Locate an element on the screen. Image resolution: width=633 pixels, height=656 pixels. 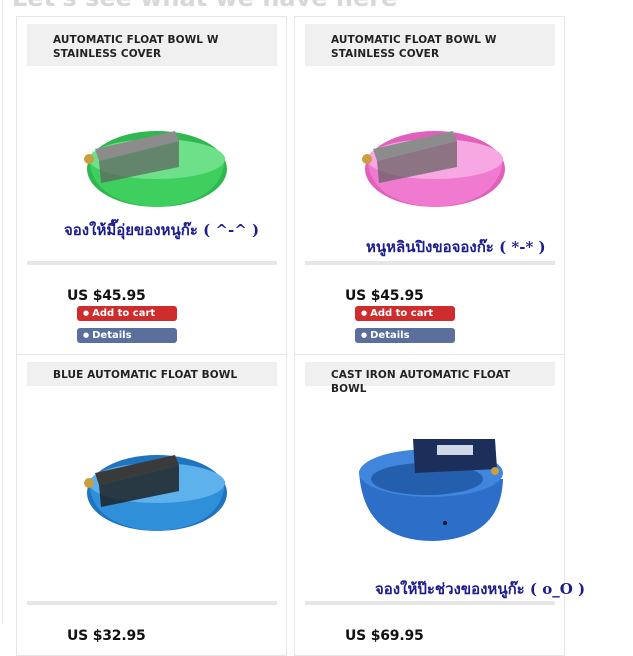
product-price: US $69.95 is located at coordinates (384, 636).